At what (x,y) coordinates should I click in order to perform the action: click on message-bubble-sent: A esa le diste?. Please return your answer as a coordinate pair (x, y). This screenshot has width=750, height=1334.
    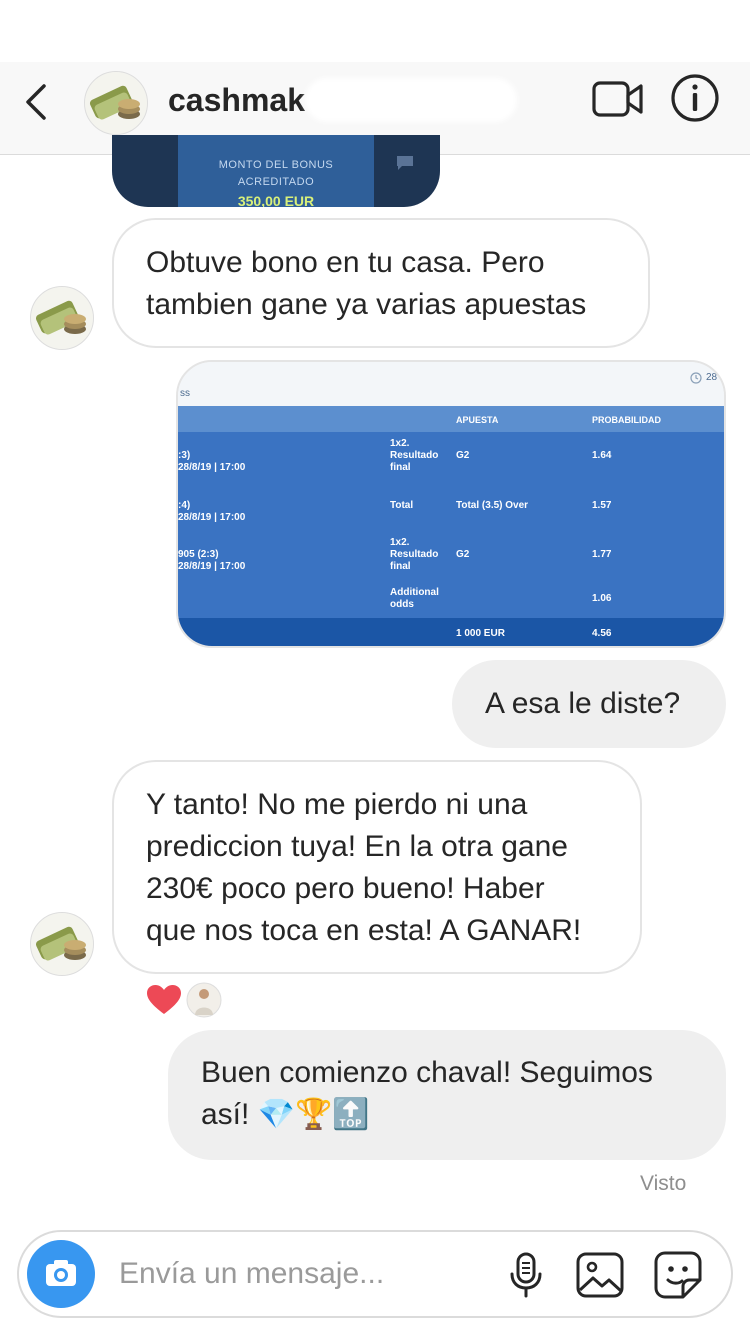
    Looking at the image, I should click on (589, 704).